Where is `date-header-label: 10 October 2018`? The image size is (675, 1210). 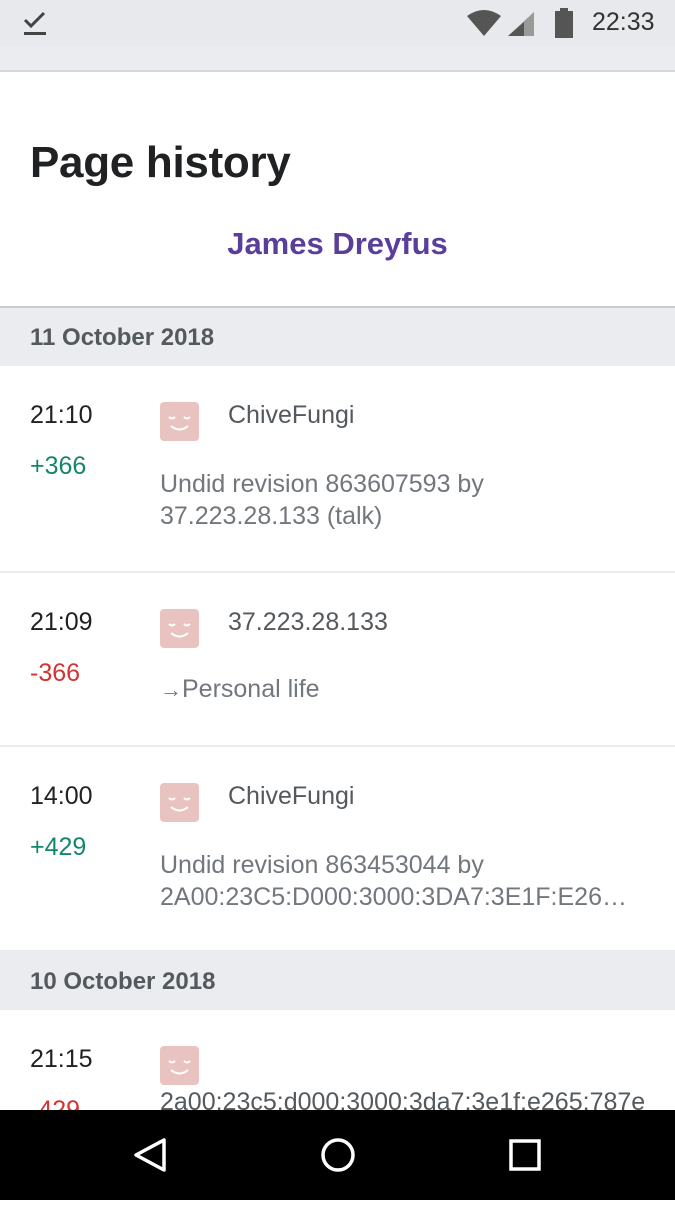
date-header-label: 10 October 2018 is located at coordinates (123, 981).